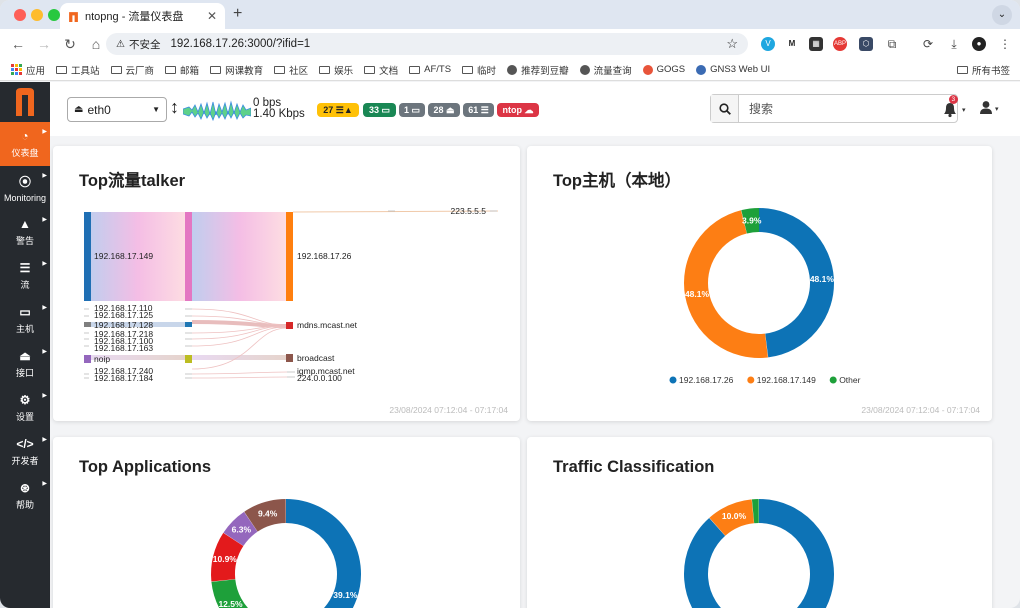  I want to click on sidebar-item-flows: ☰ 流 ▶, so click(25, 276).